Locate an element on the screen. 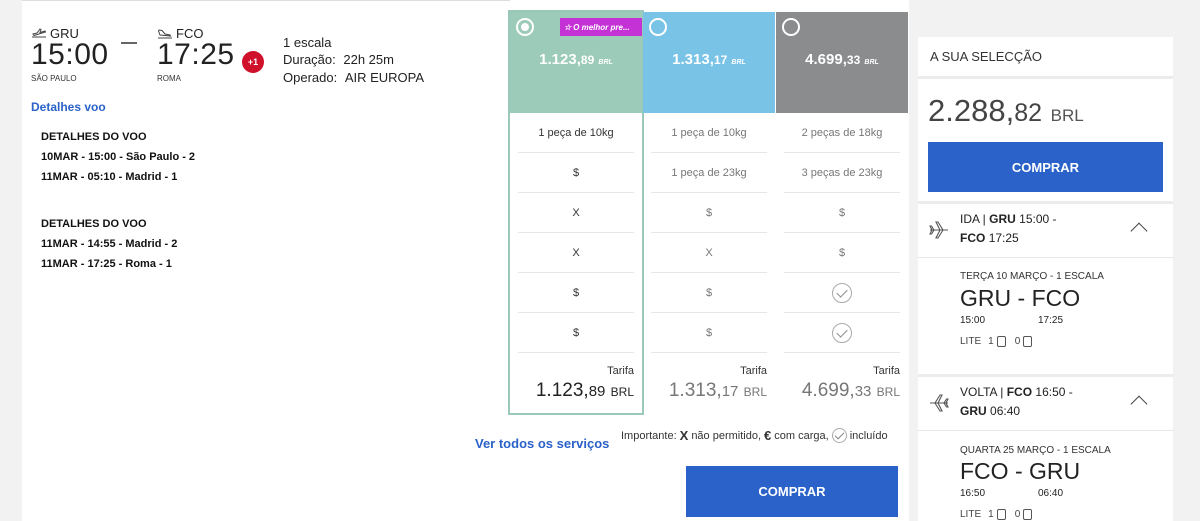  stops-info: 1 escala is located at coordinates (307, 42).